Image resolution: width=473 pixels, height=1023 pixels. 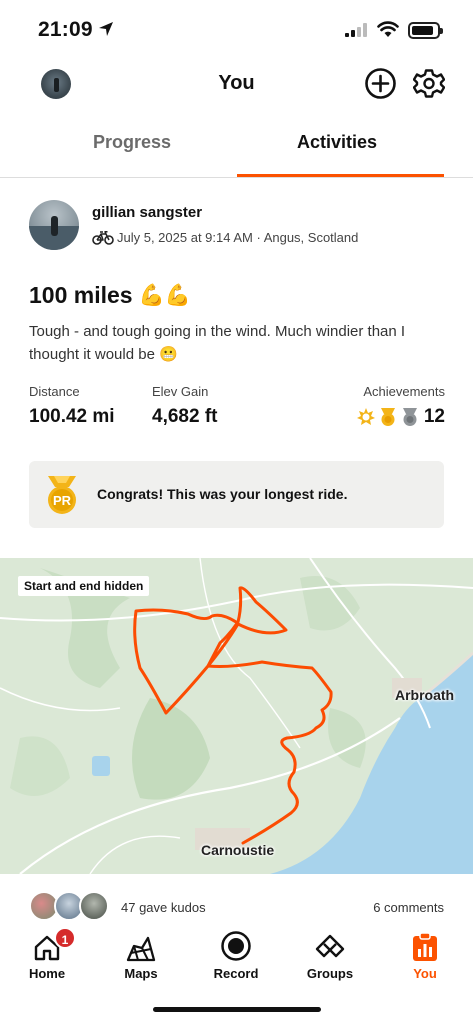 I want to click on map-privacy-label: Start and end hidden, so click(x=84, y=586).